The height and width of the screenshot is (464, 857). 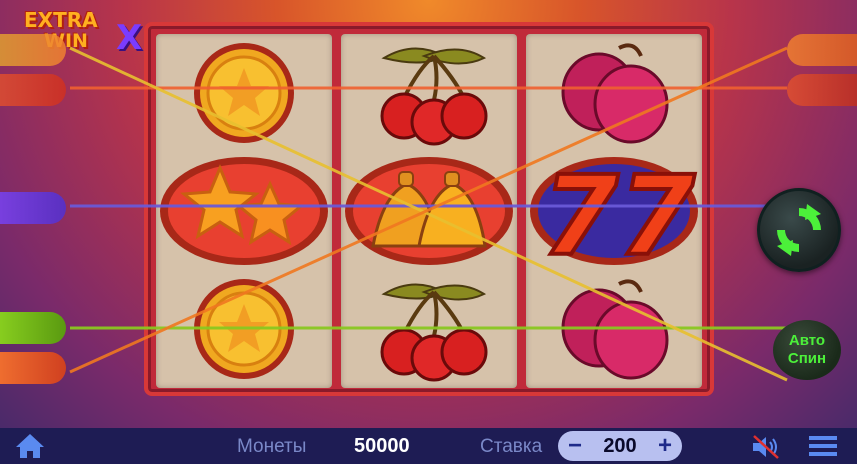 I want to click on symbol-bells, so click(x=429, y=211).